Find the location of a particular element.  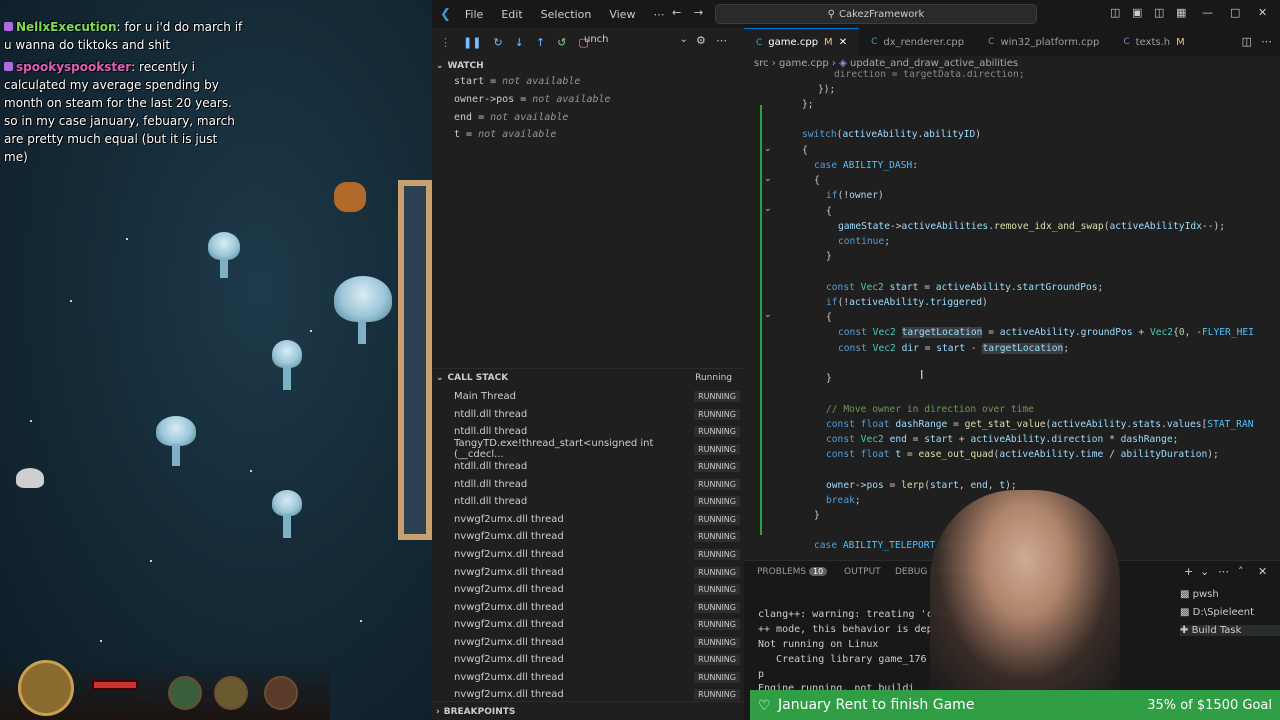

terminal-session: ▩ D:\Spieleent is located at coordinates (1217, 612).